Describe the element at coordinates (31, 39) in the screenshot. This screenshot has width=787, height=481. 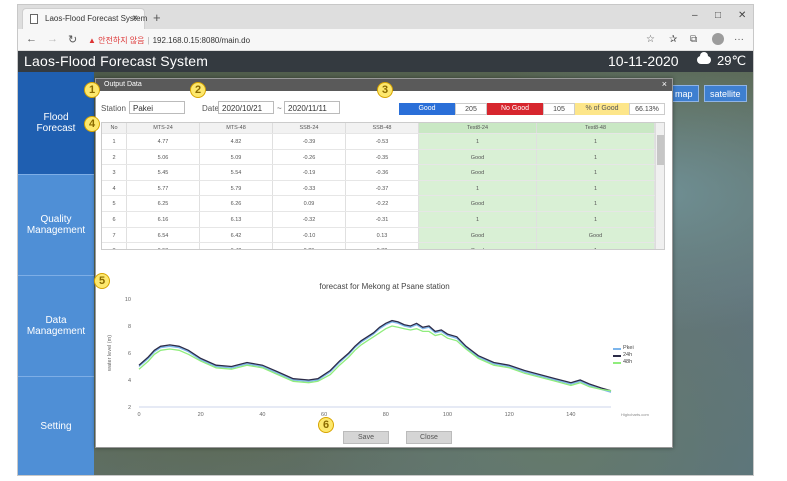
I see `back-icon: ←` at that location.